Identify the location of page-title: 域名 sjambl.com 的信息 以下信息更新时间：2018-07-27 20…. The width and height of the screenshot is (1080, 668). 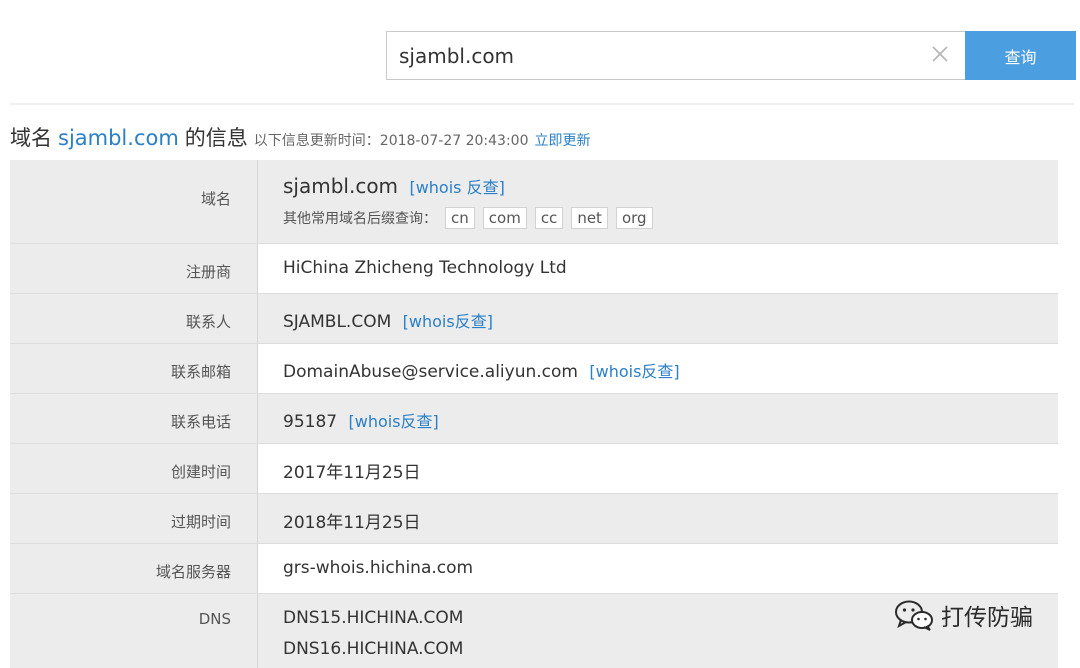
(300, 137).